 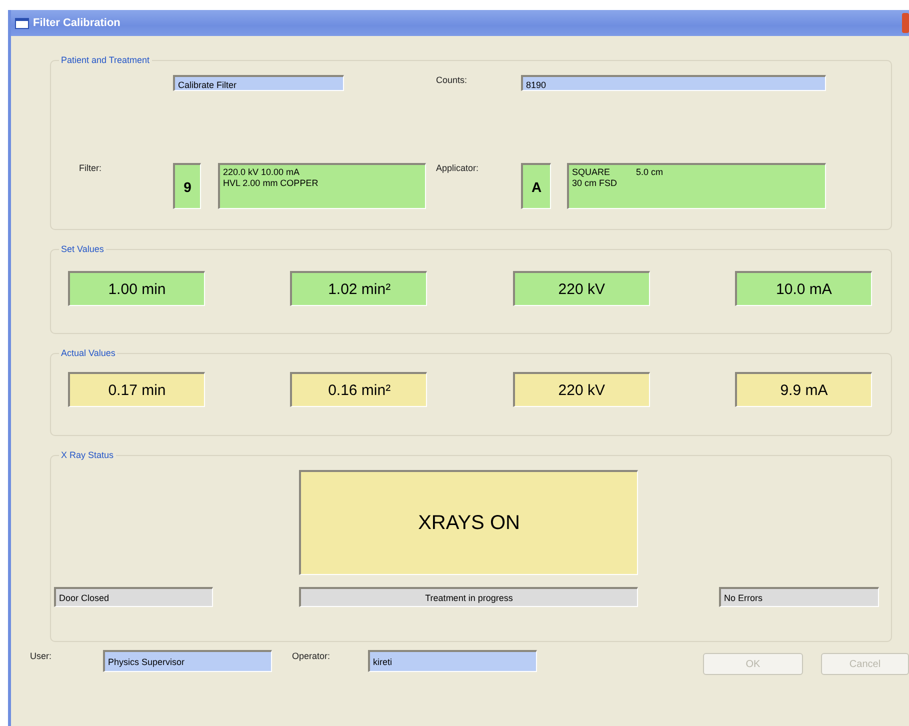 What do you see at coordinates (581, 389) in the screenshot?
I see `actual-value-field: 220 kV` at bounding box center [581, 389].